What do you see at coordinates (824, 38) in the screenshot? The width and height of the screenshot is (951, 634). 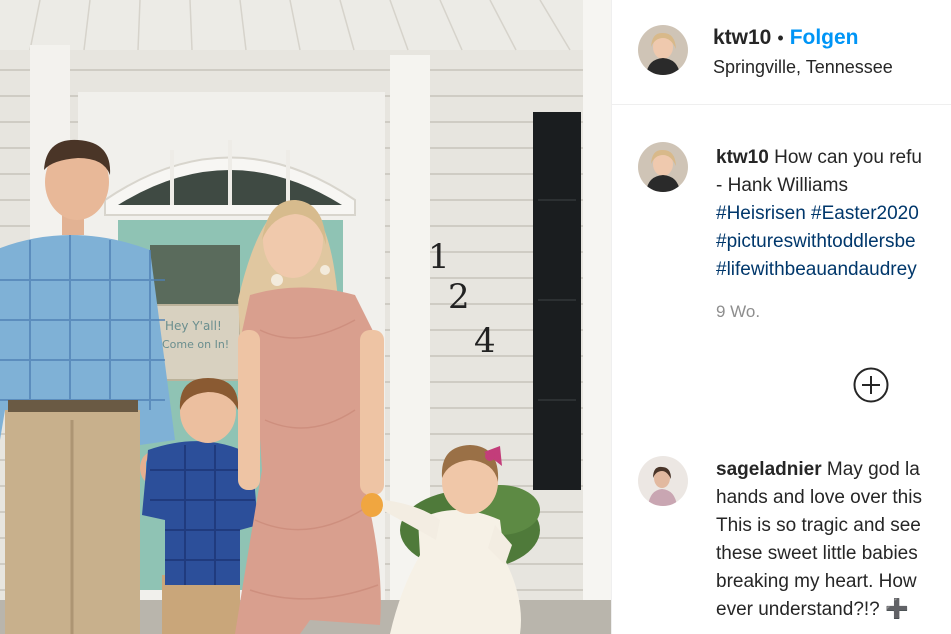 I see `follow-button: Folgen` at bounding box center [824, 38].